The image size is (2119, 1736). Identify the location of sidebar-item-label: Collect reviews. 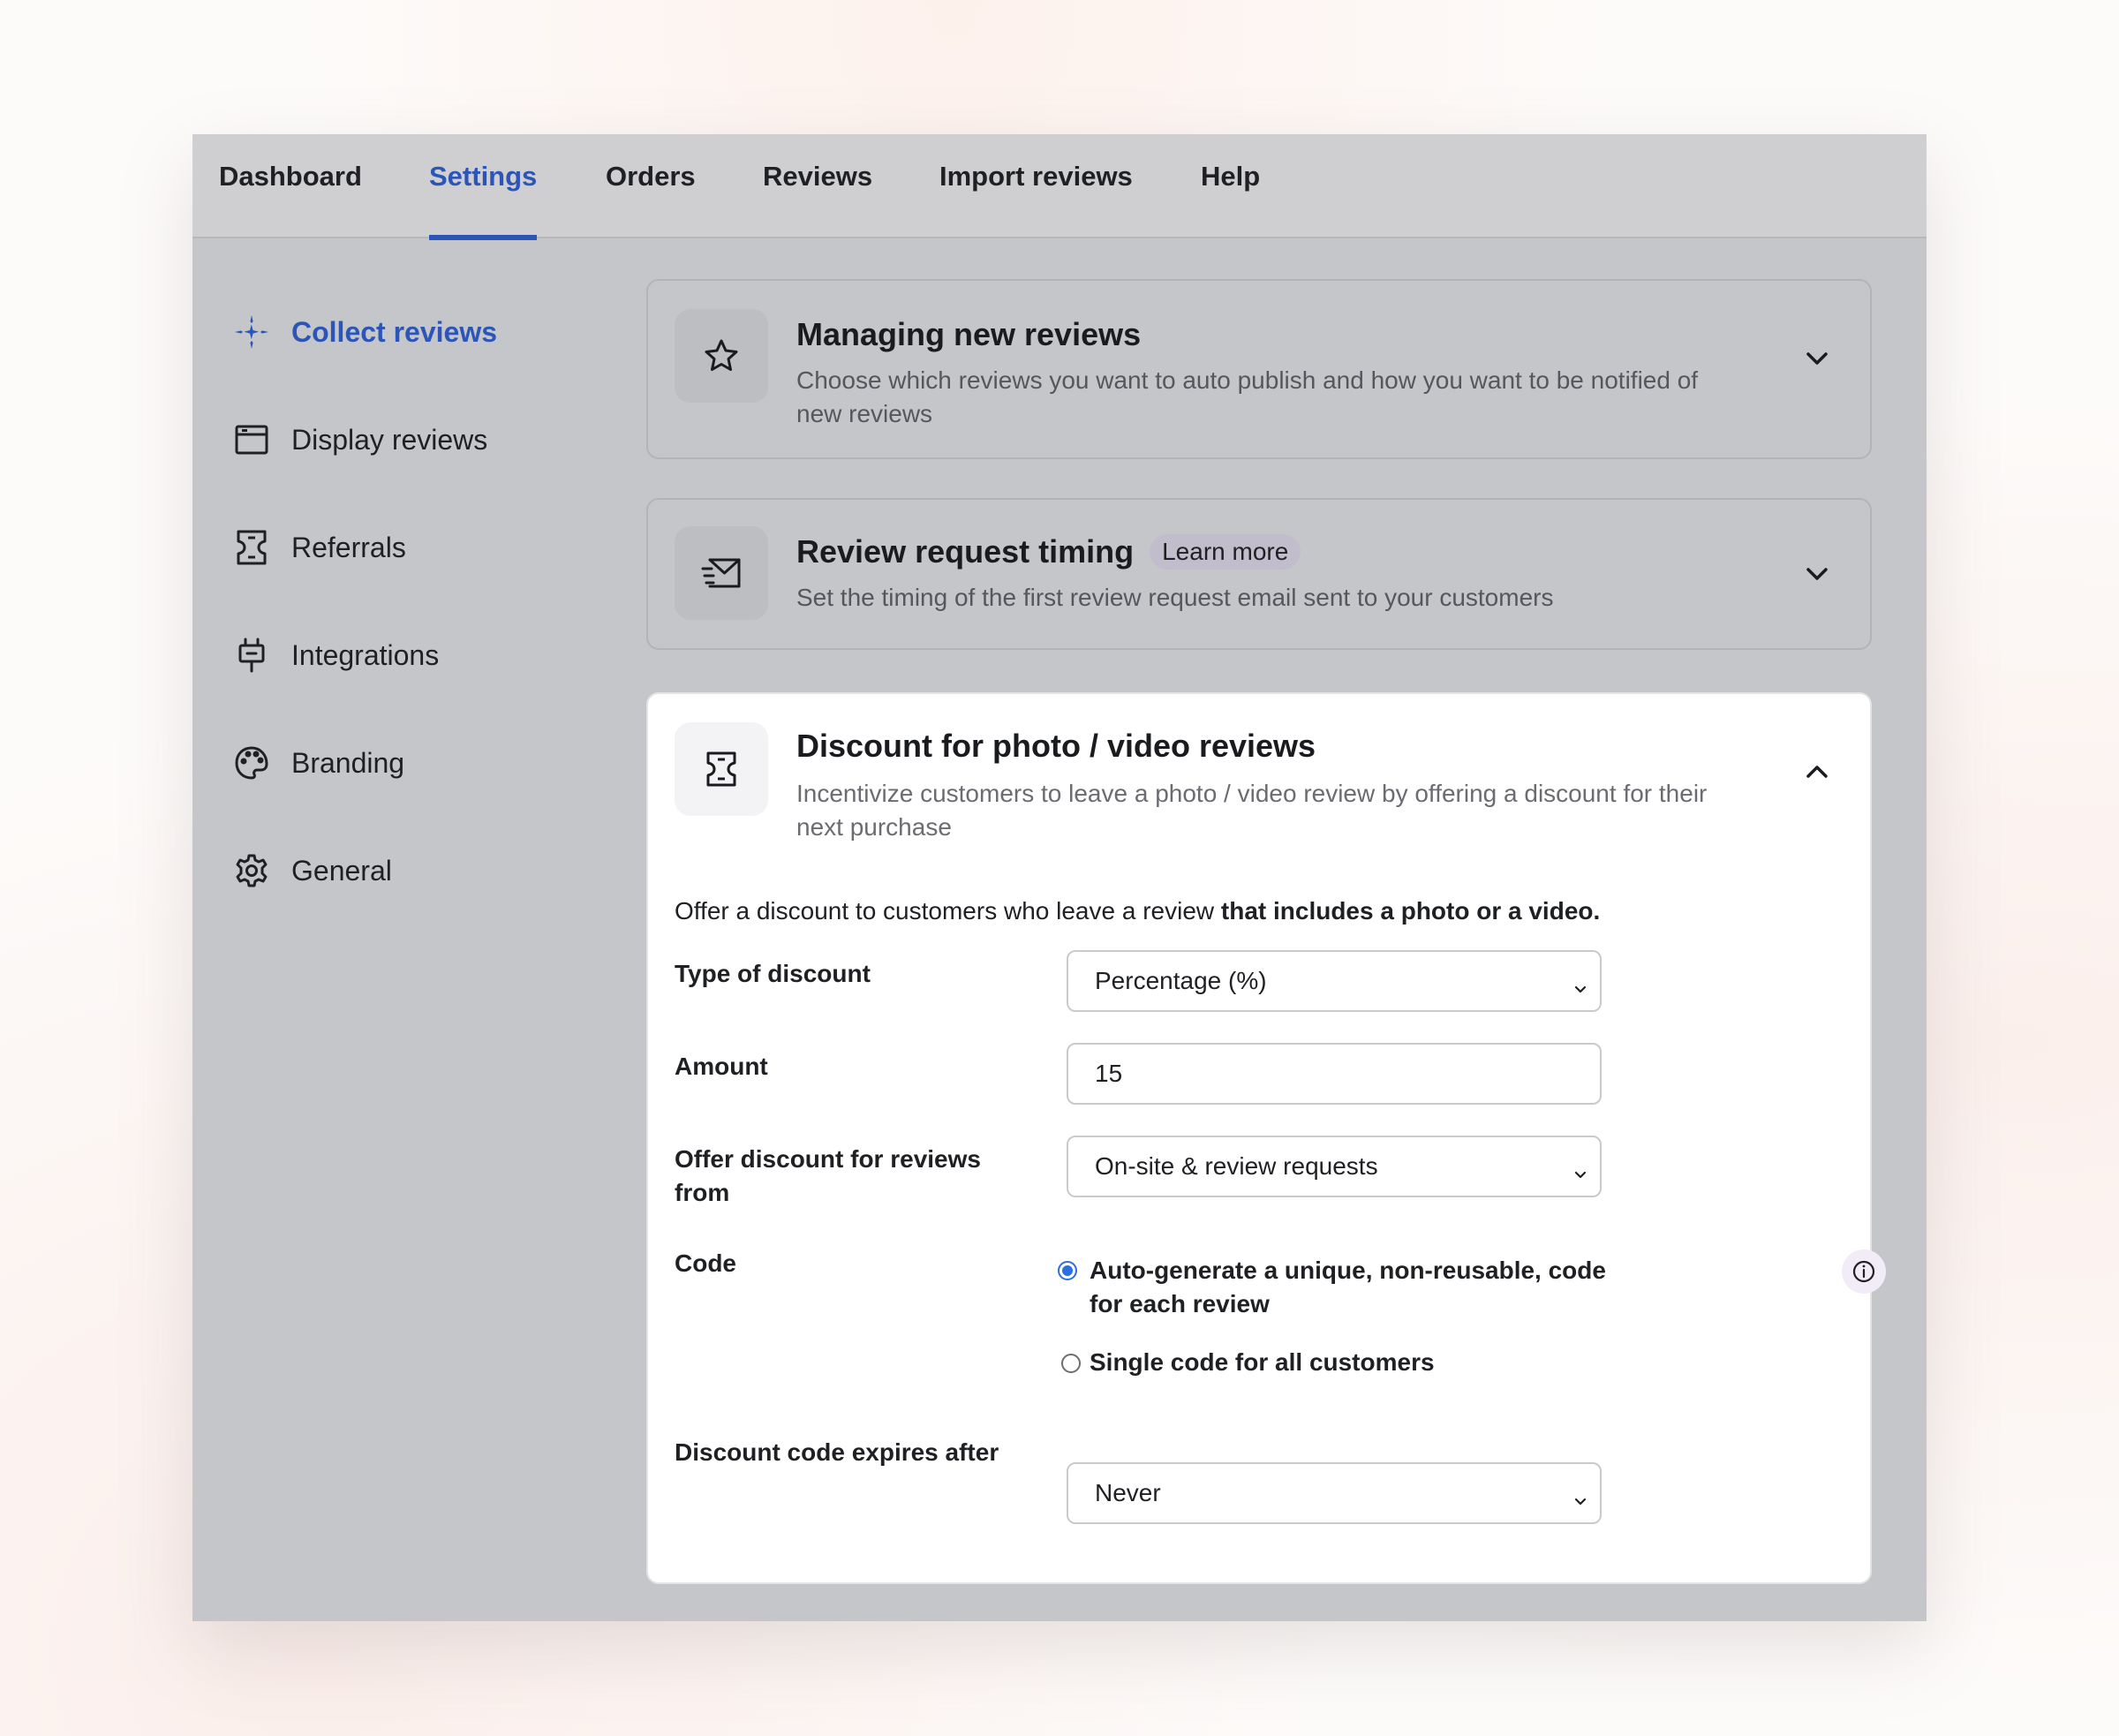
(394, 331).